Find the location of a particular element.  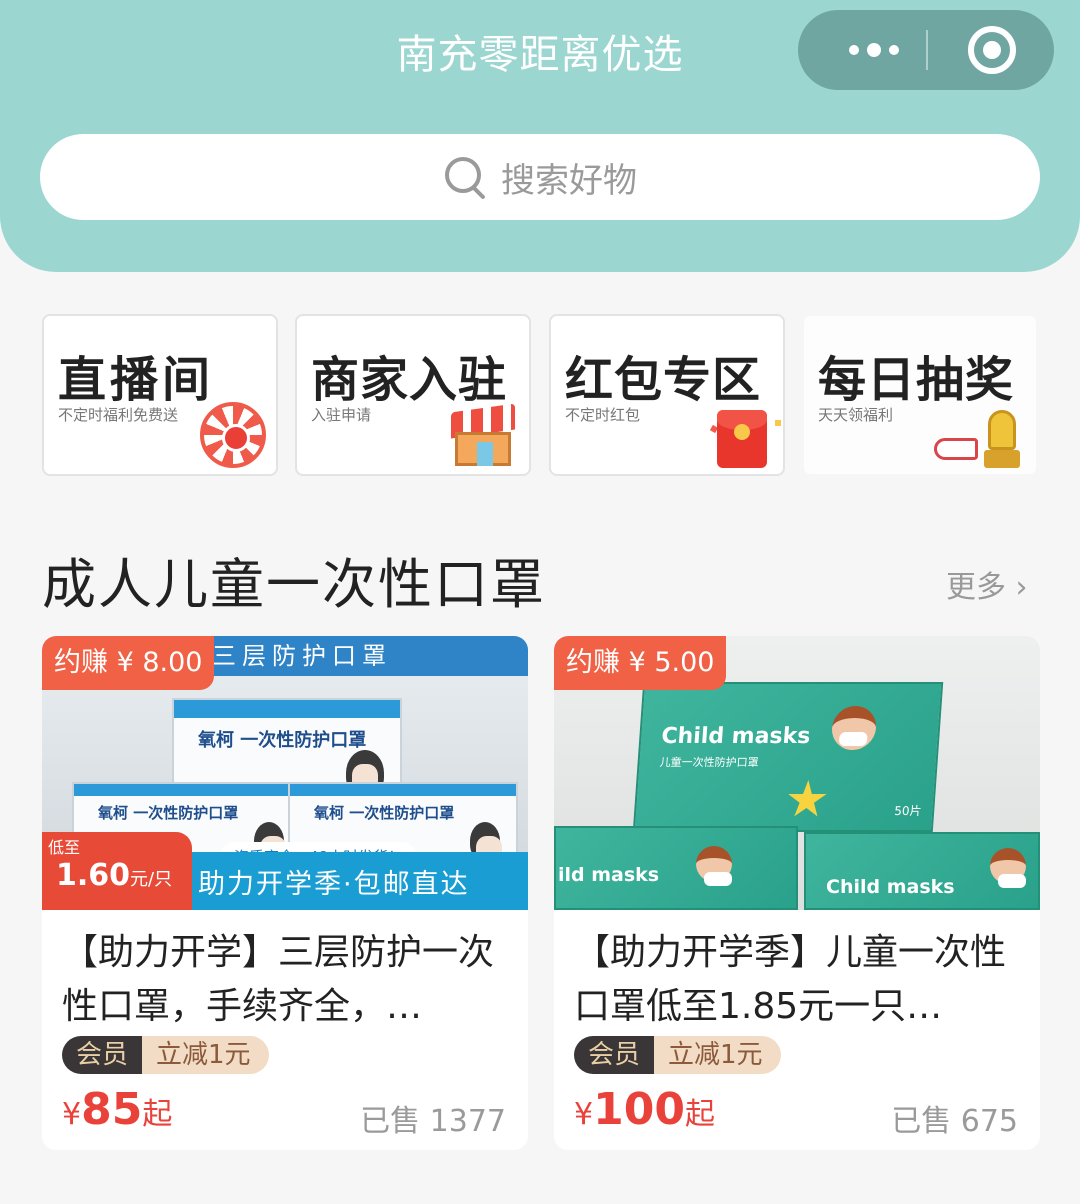

entry-daily-lottery: 每日抽奖 天天领福利 is located at coordinates (920, 395).